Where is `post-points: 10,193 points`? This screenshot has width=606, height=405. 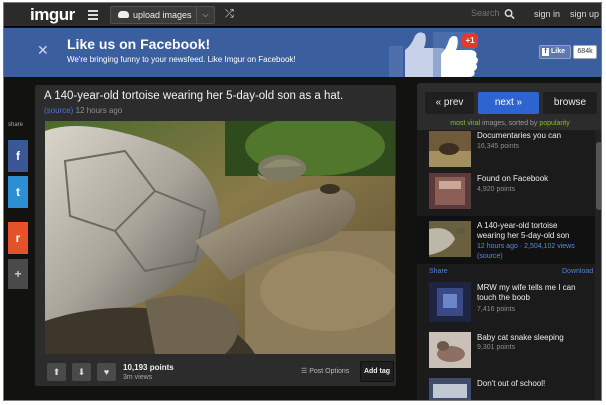 post-points: 10,193 points is located at coordinates (148, 367).